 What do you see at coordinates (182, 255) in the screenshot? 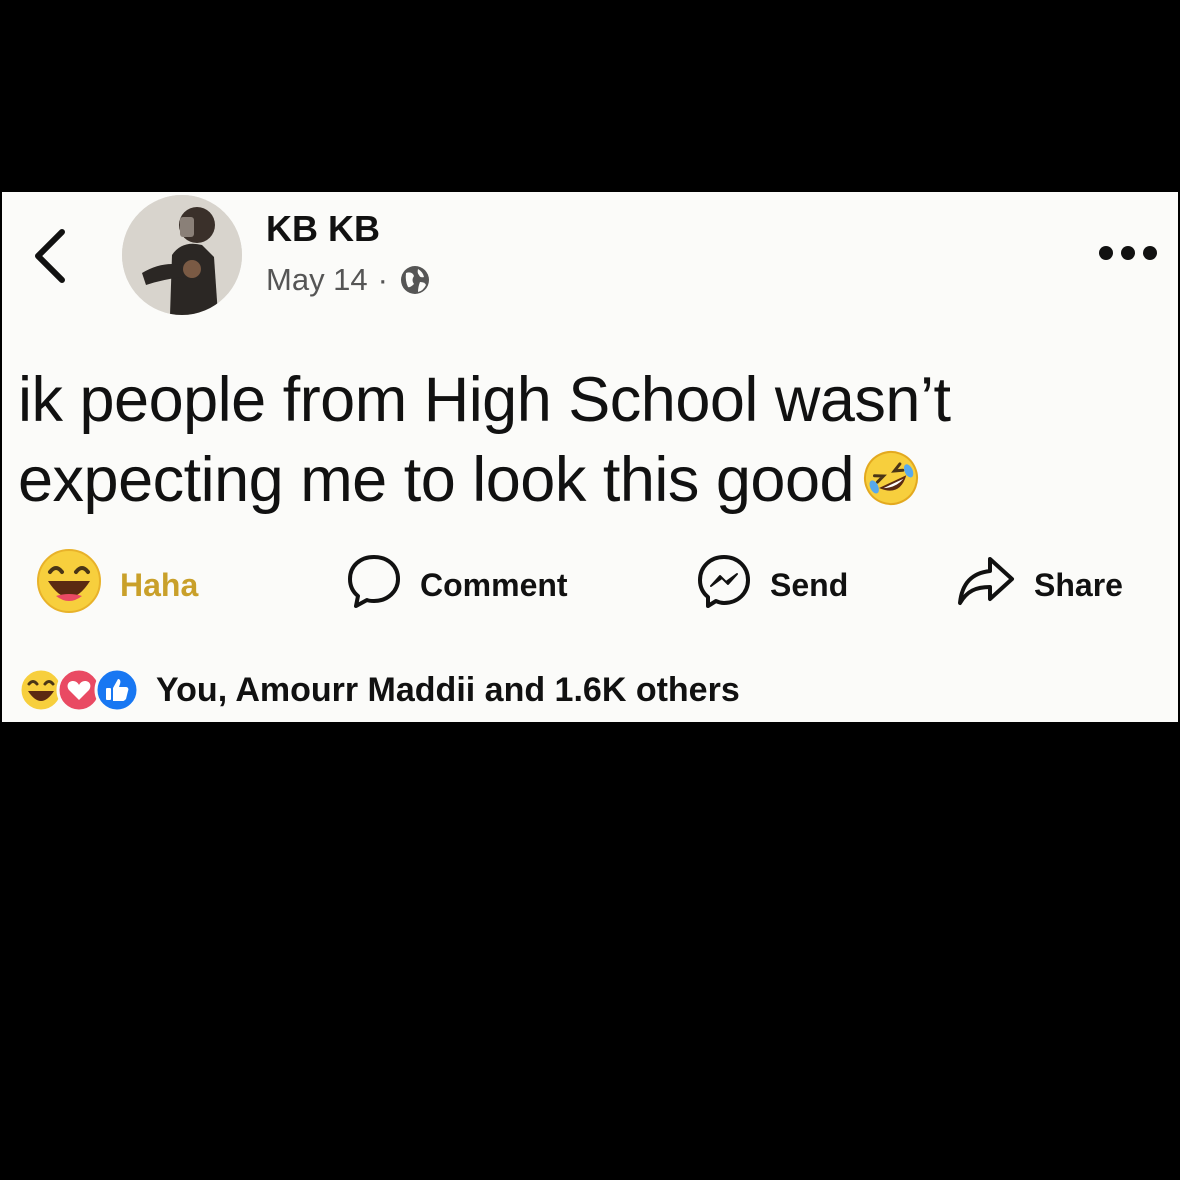
I see `avatar` at bounding box center [182, 255].